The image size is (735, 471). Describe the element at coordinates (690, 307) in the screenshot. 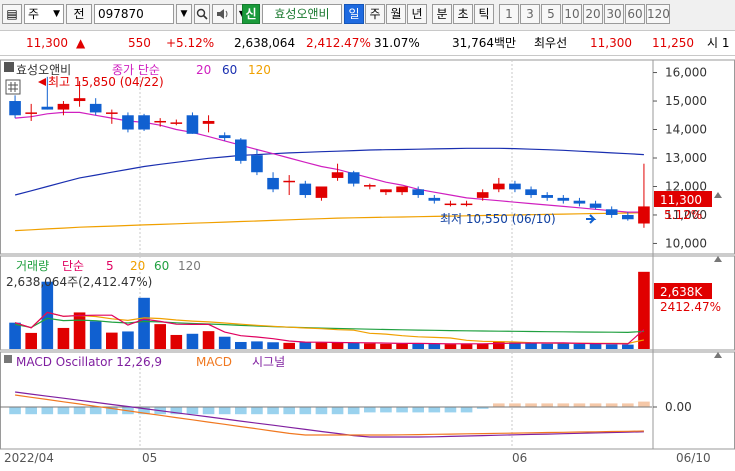

I see `volume-pct-tag: 2412.47%` at that location.